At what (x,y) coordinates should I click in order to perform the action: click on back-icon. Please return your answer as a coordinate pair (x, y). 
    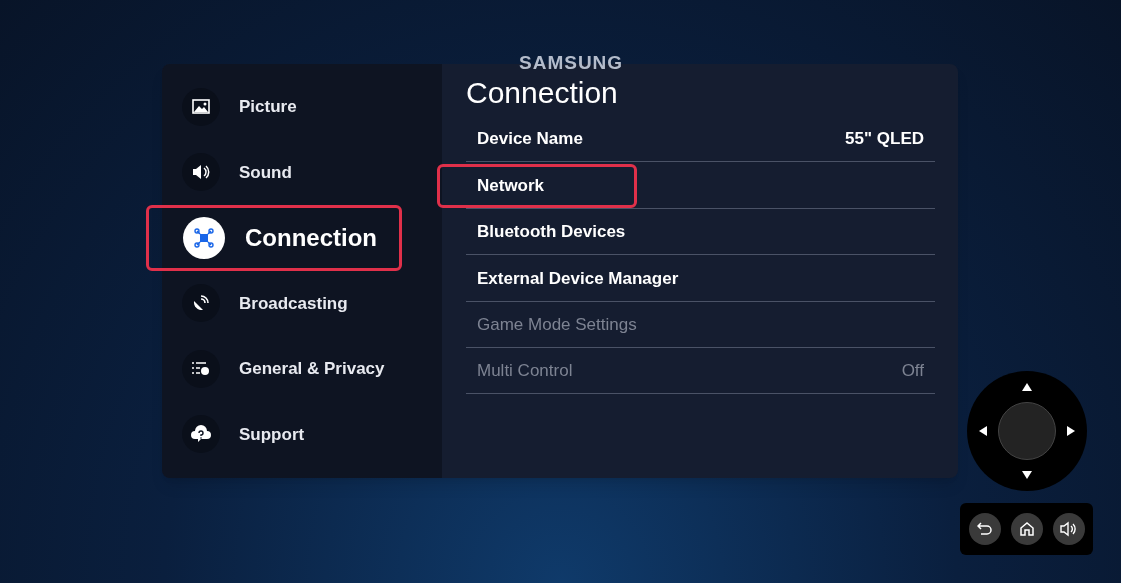
    Looking at the image, I should click on (984, 529).